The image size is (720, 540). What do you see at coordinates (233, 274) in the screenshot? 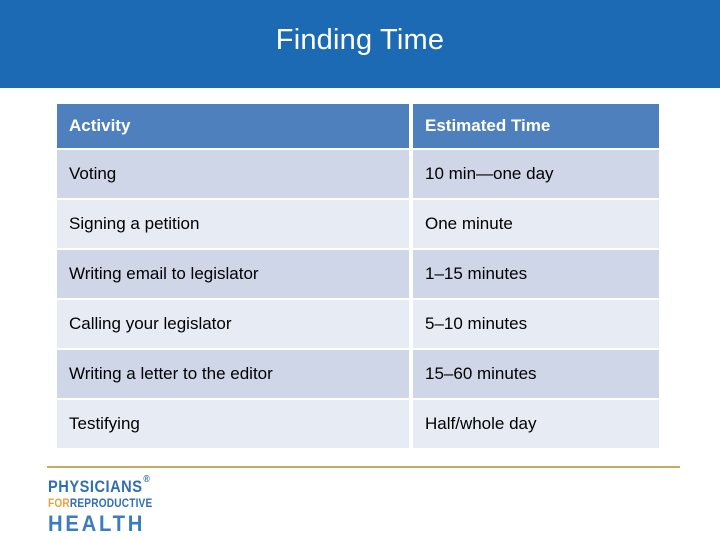
I see `cell-activity: Writing email to legislator` at bounding box center [233, 274].